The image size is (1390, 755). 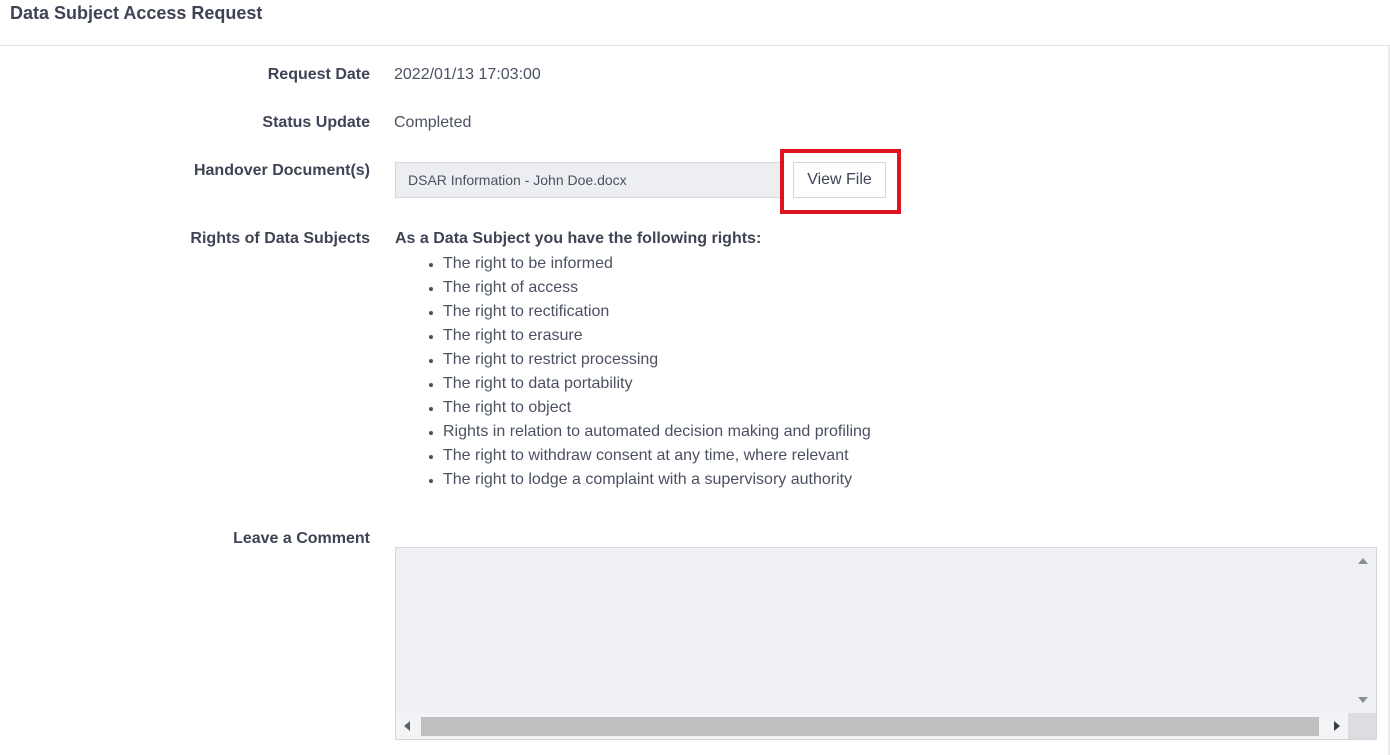 What do you see at coordinates (318, 74) in the screenshot?
I see `request-date-label: Request Date` at bounding box center [318, 74].